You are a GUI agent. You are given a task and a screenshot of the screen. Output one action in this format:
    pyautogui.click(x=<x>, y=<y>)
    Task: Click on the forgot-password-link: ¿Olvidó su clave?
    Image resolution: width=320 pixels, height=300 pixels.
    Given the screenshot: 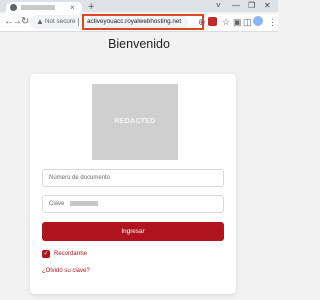 What is the action you would take?
    pyautogui.click(x=66, y=271)
    